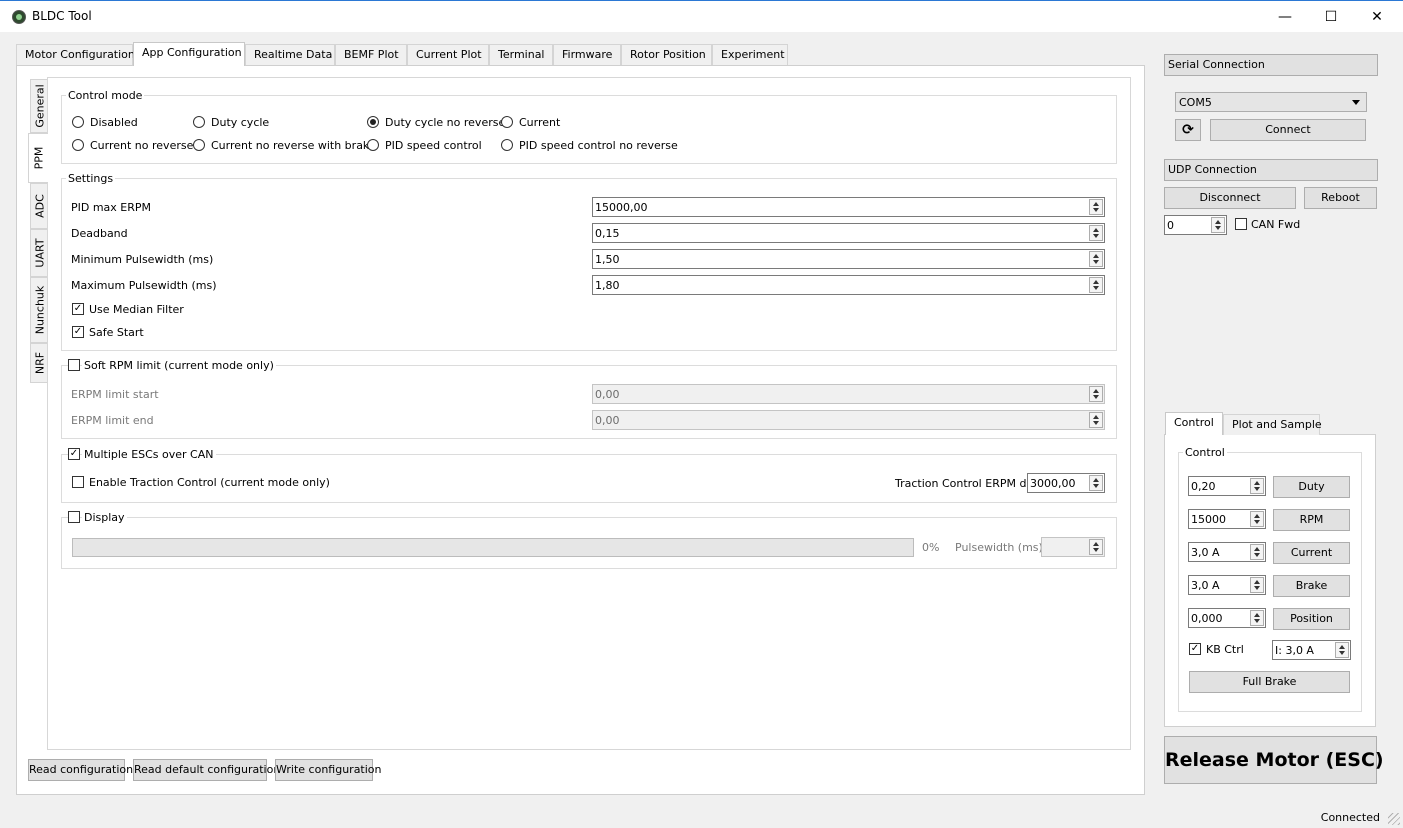  I want to click on read-default-configuration-button: Read default configuration, so click(206, 770).